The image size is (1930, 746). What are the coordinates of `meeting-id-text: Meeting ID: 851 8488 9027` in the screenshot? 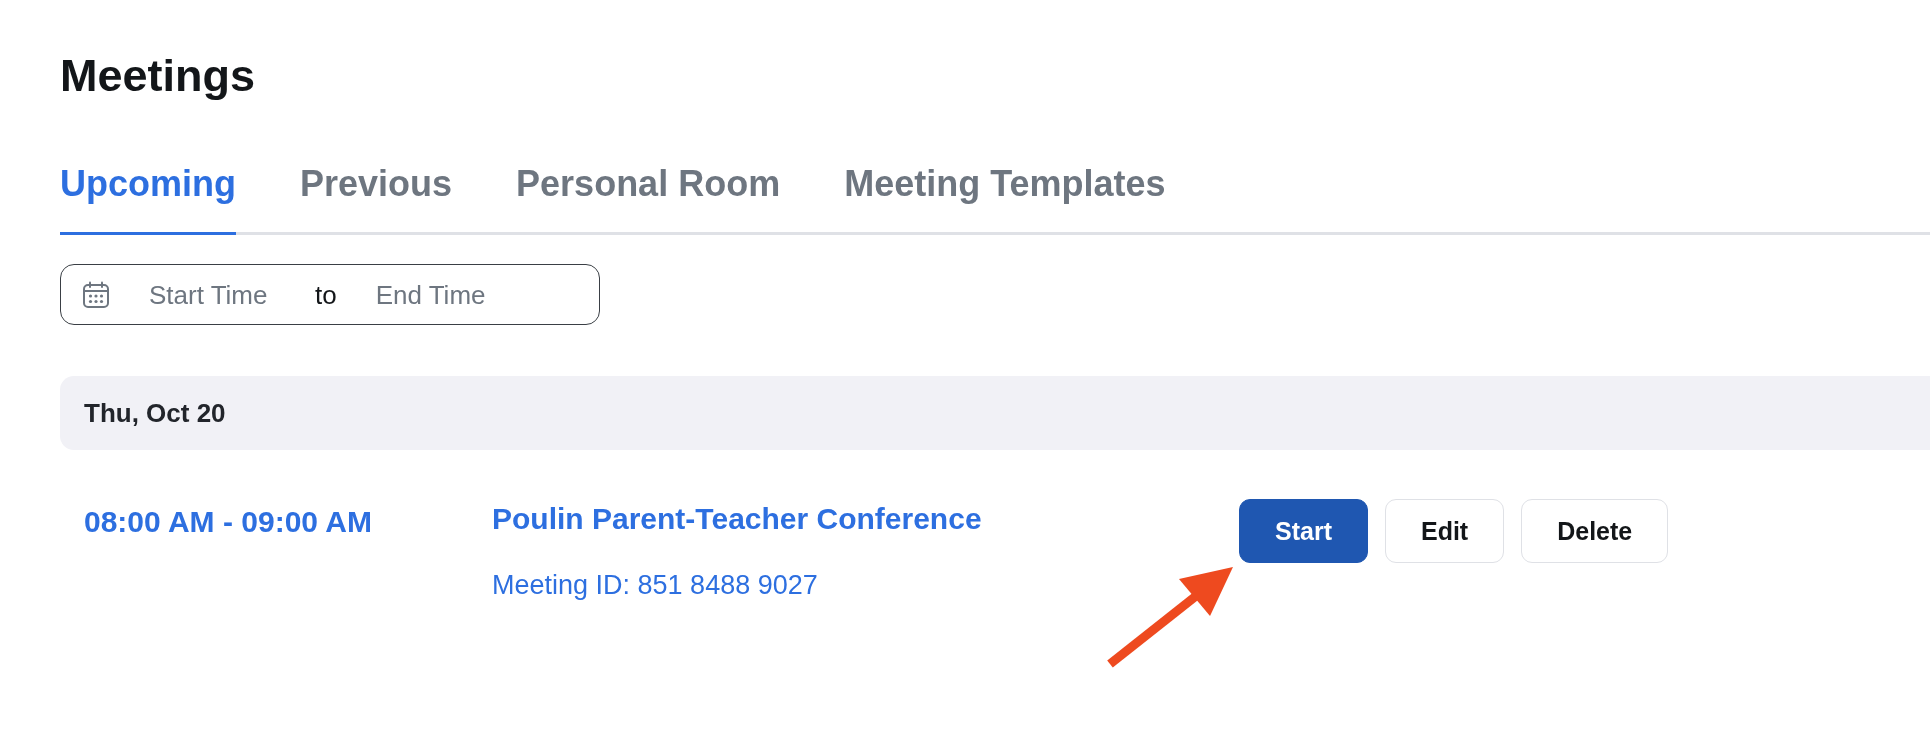 It's located at (655, 585).